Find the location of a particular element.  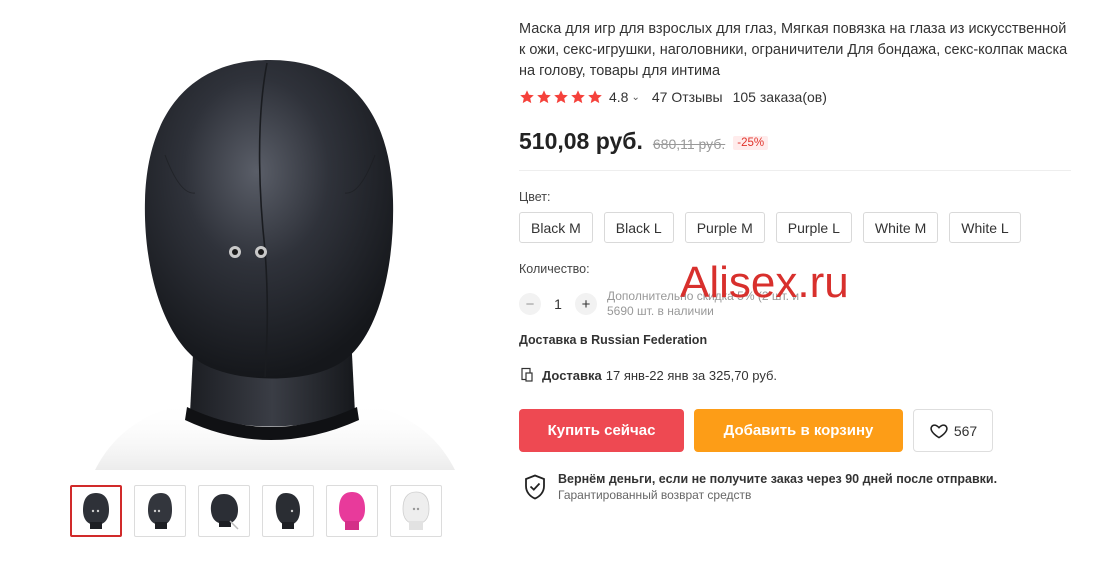

rating-value: 4.8 is located at coordinates (618, 97).